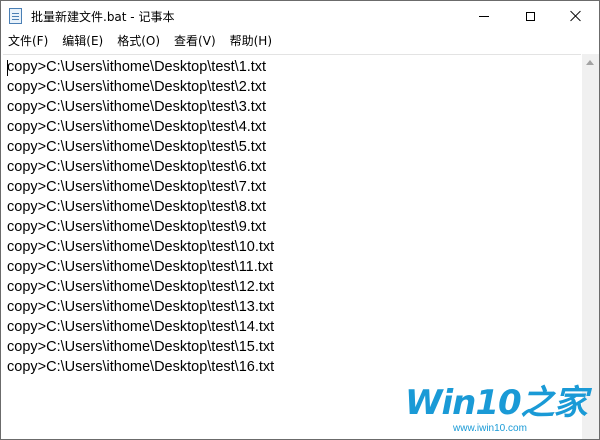  Describe the element at coordinates (141, 327) in the screenshot. I see `text-line: copy>C:\Users\ithome\Desktop\test\14.txt` at that location.